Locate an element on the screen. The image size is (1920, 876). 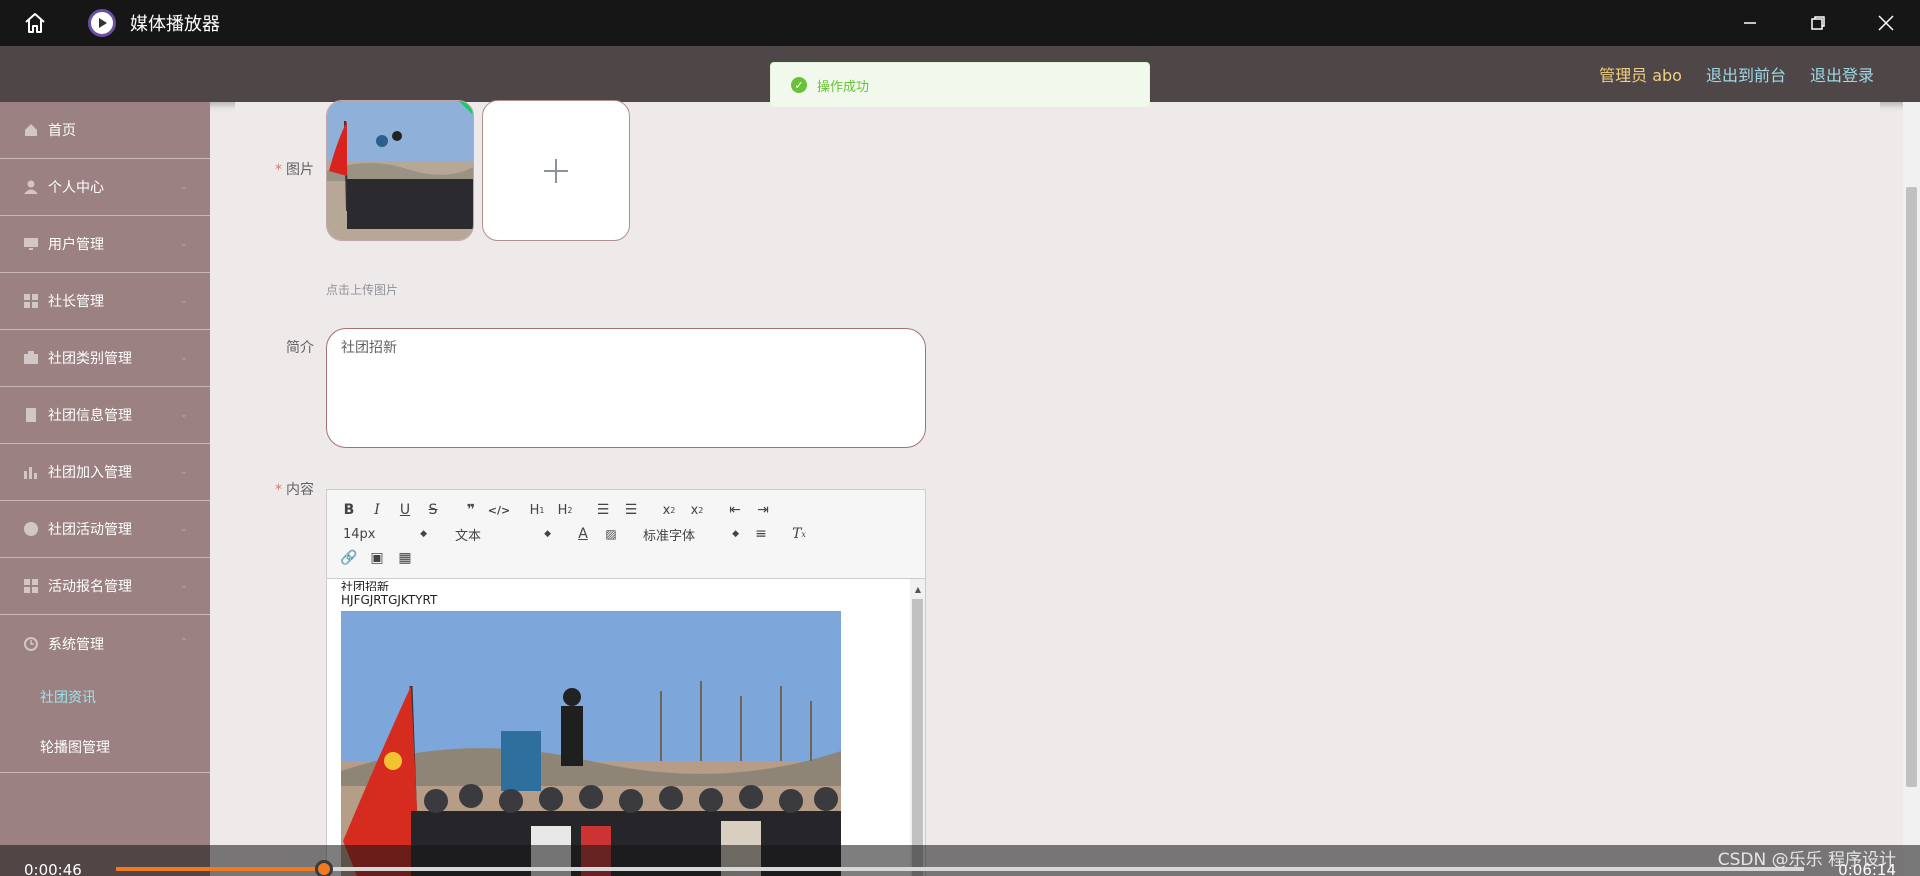
sidebar-item-profile: 个人中心 ⌄ is located at coordinates (105, 187).